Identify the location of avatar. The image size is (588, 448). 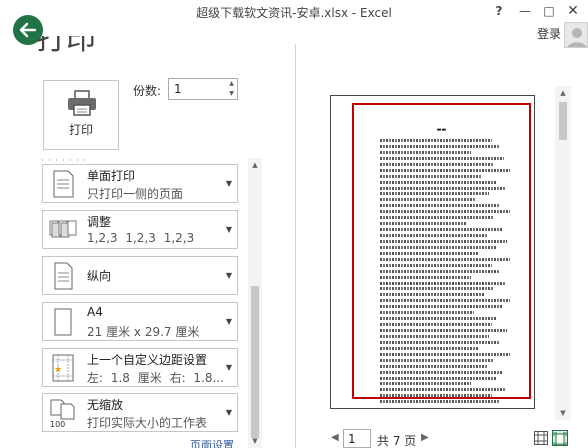
(576, 35).